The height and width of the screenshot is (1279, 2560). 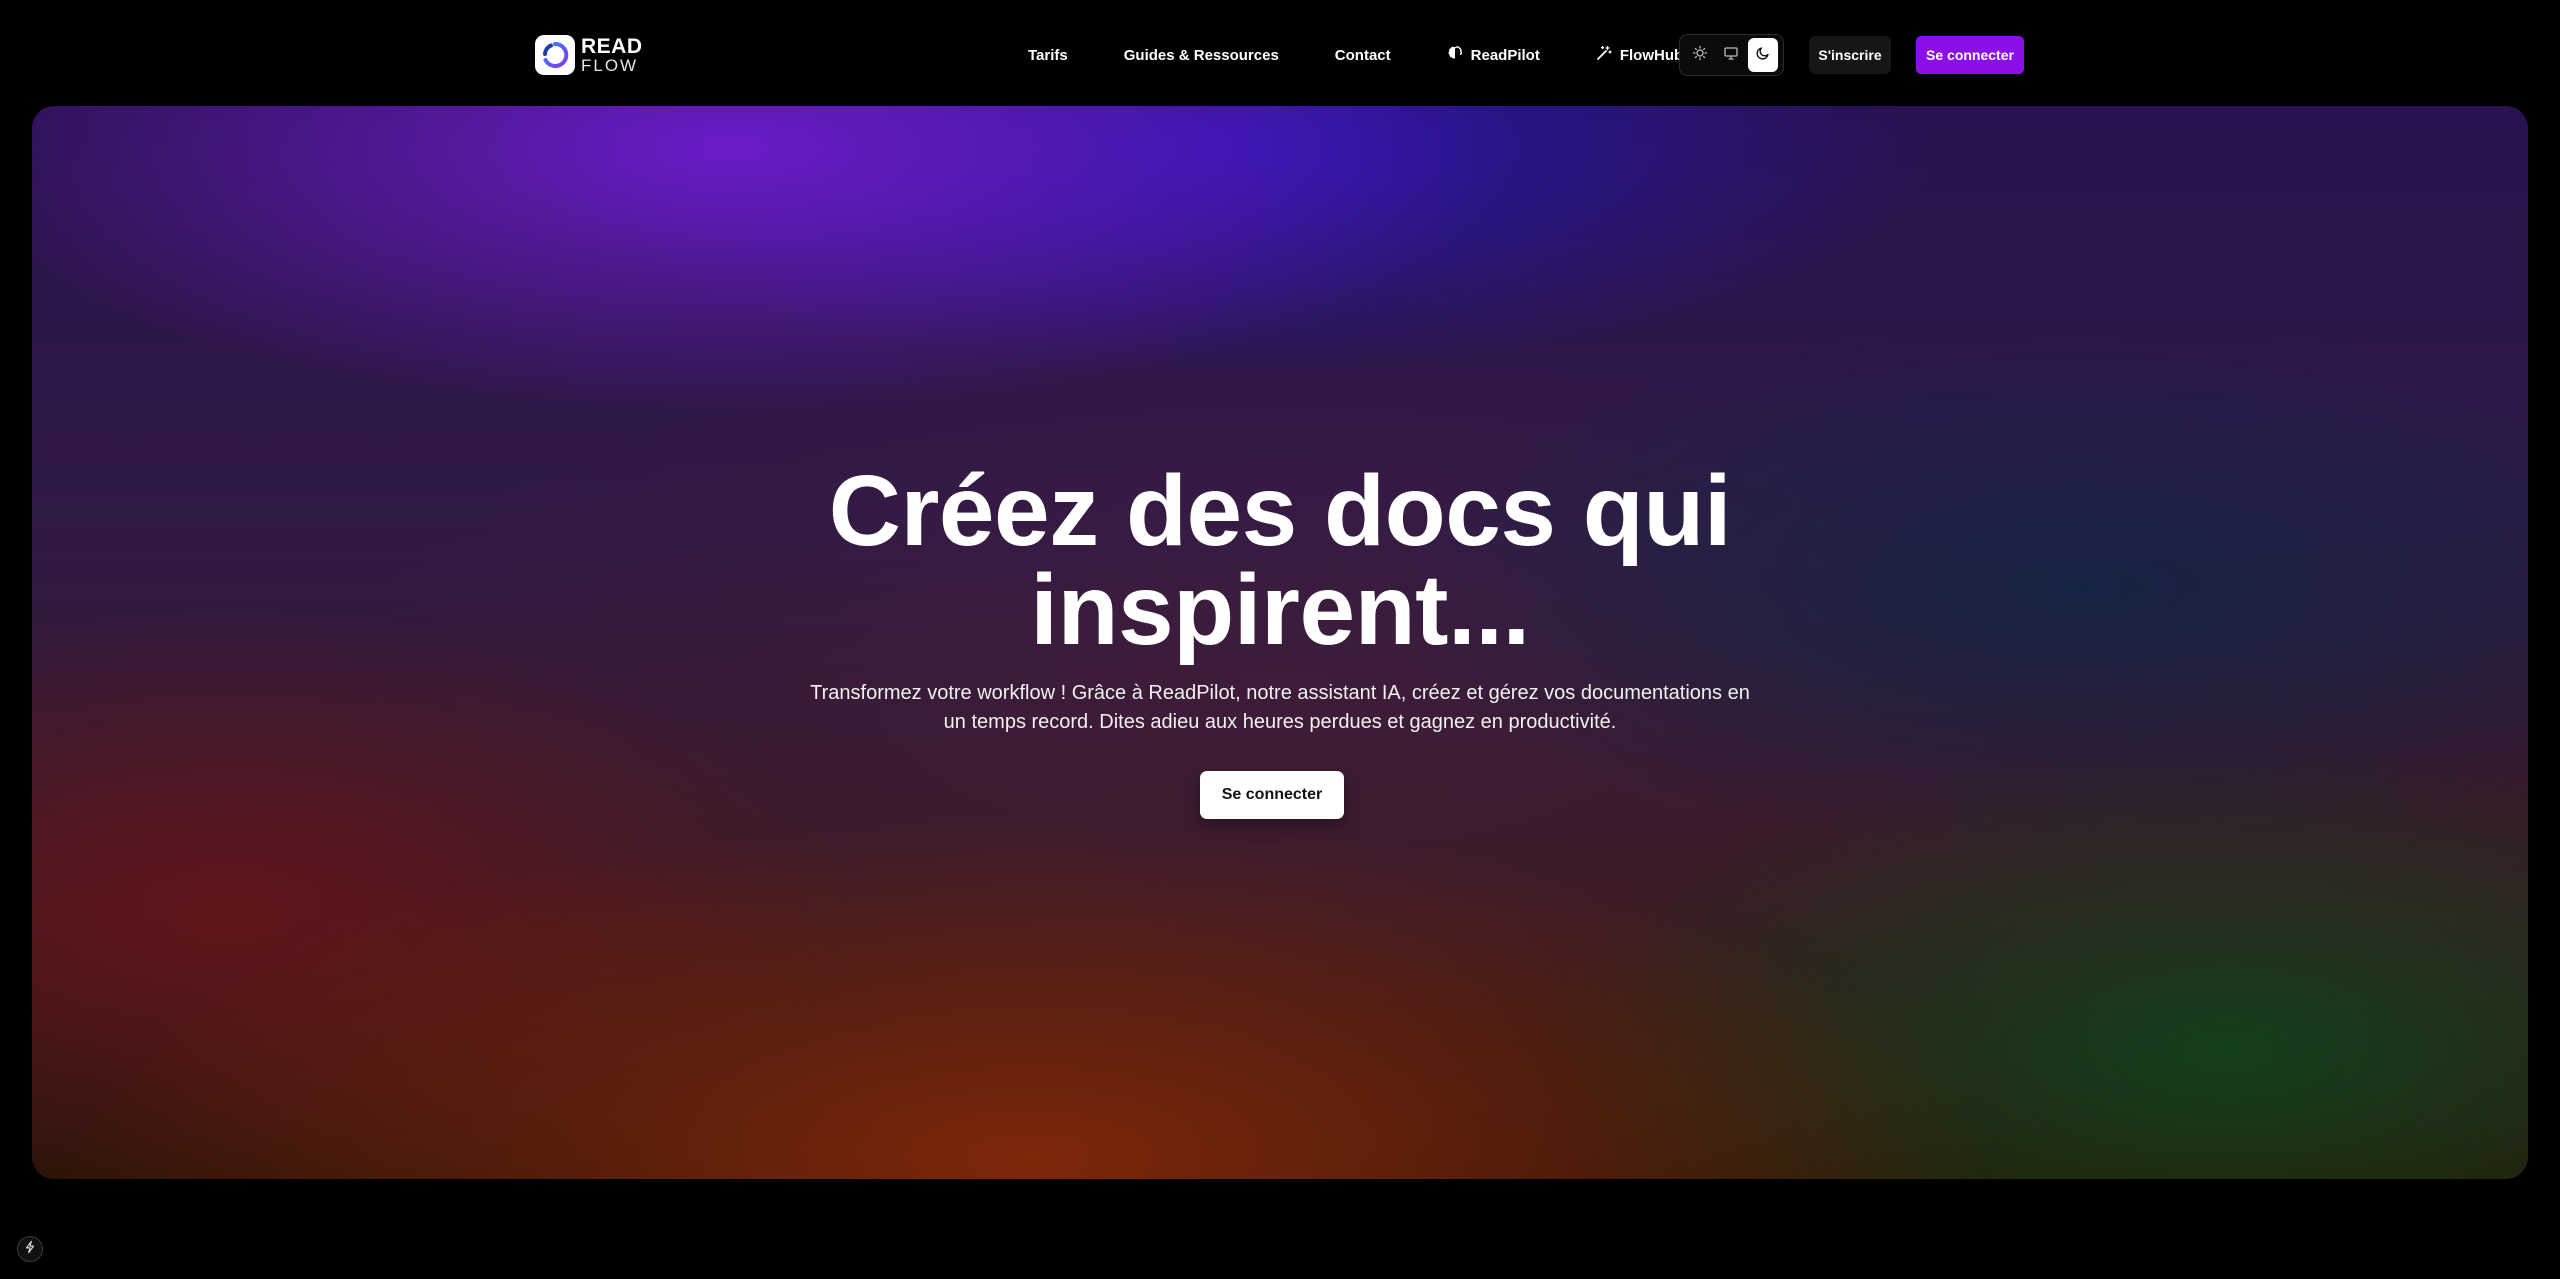 I want to click on theme-light-button, so click(x=1700, y=55).